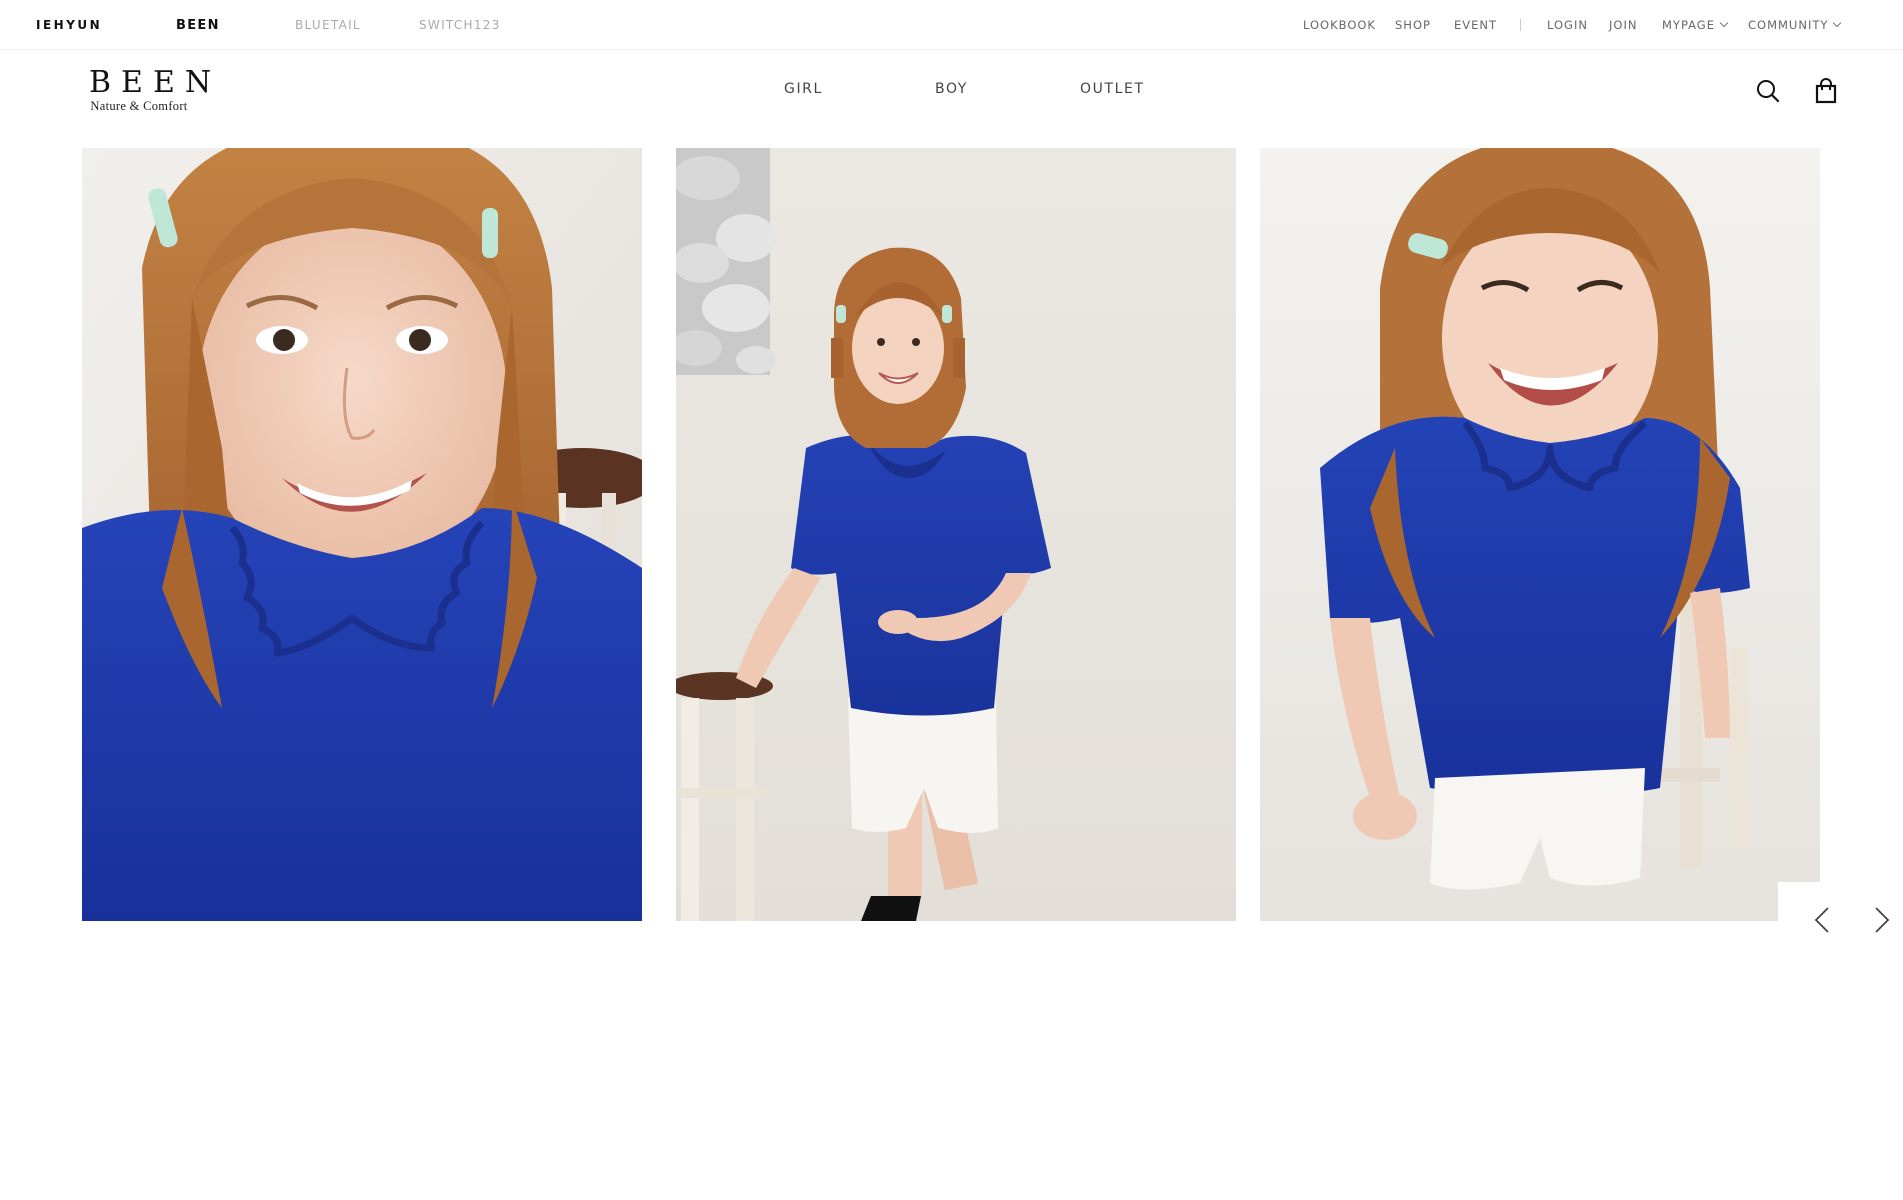 The width and height of the screenshot is (1903, 1200). What do you see at coordinates (1623, 25) in the screenshot?
I see `join-link: JOIN` at bounding box center [1623, 25].